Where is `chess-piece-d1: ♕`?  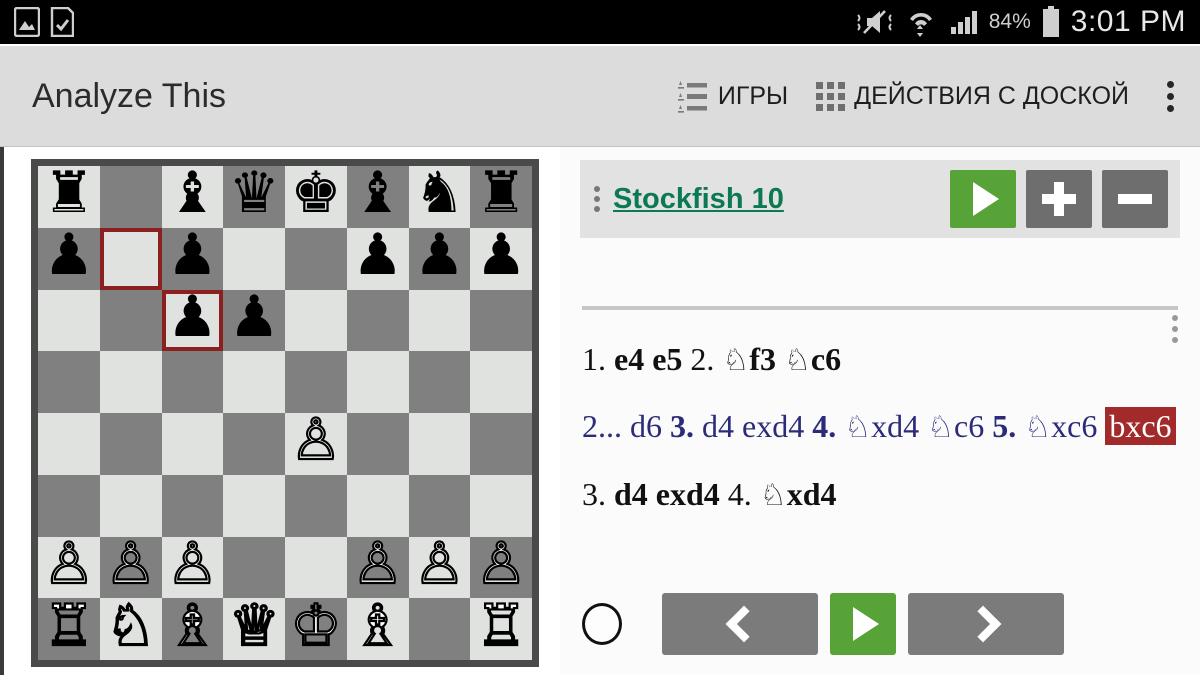 chess-piece-d1: ♕ is located at coordinates (253, 625).